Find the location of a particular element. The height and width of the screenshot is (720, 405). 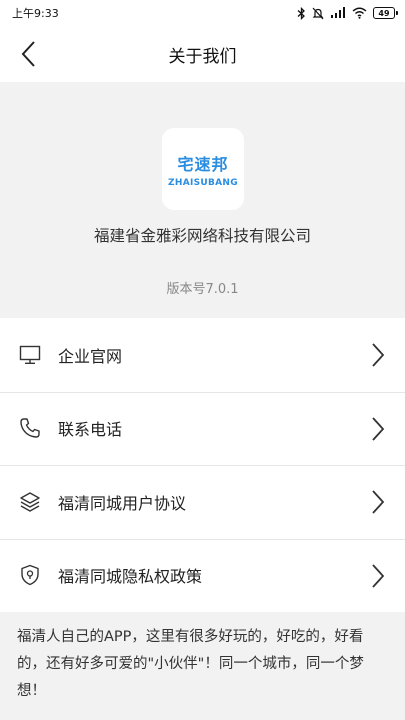

menu-item-label: 企业官网 is located at coordinates (90, 356).